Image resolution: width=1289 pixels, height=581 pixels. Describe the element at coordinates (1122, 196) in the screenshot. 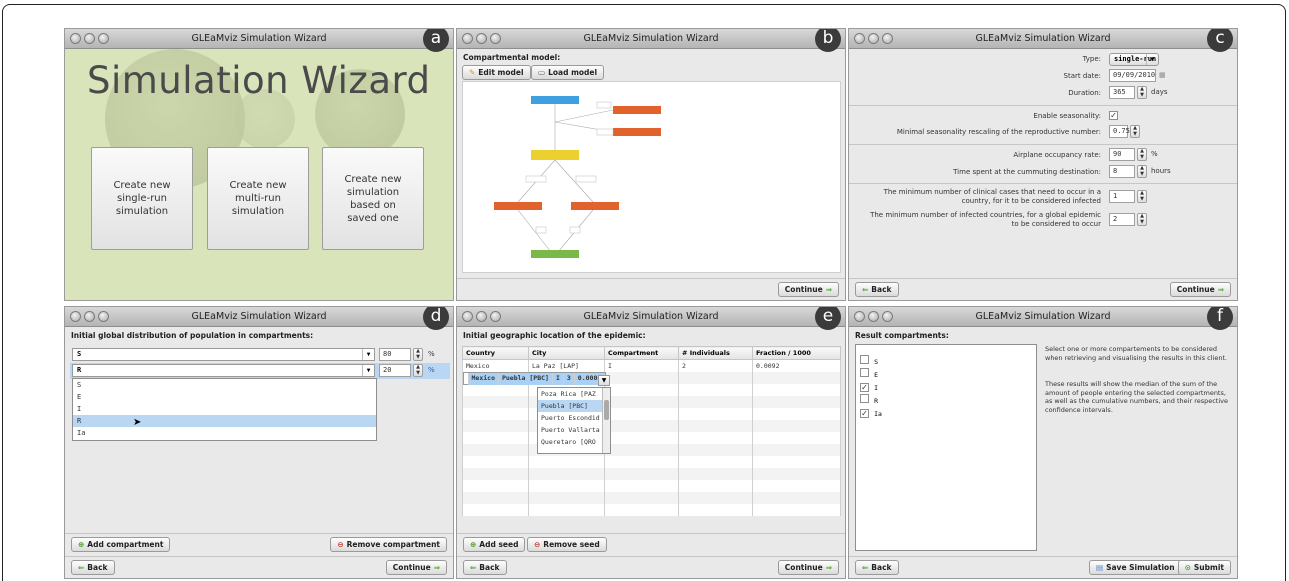

I see `clinical-cases-field: 1` at that location.